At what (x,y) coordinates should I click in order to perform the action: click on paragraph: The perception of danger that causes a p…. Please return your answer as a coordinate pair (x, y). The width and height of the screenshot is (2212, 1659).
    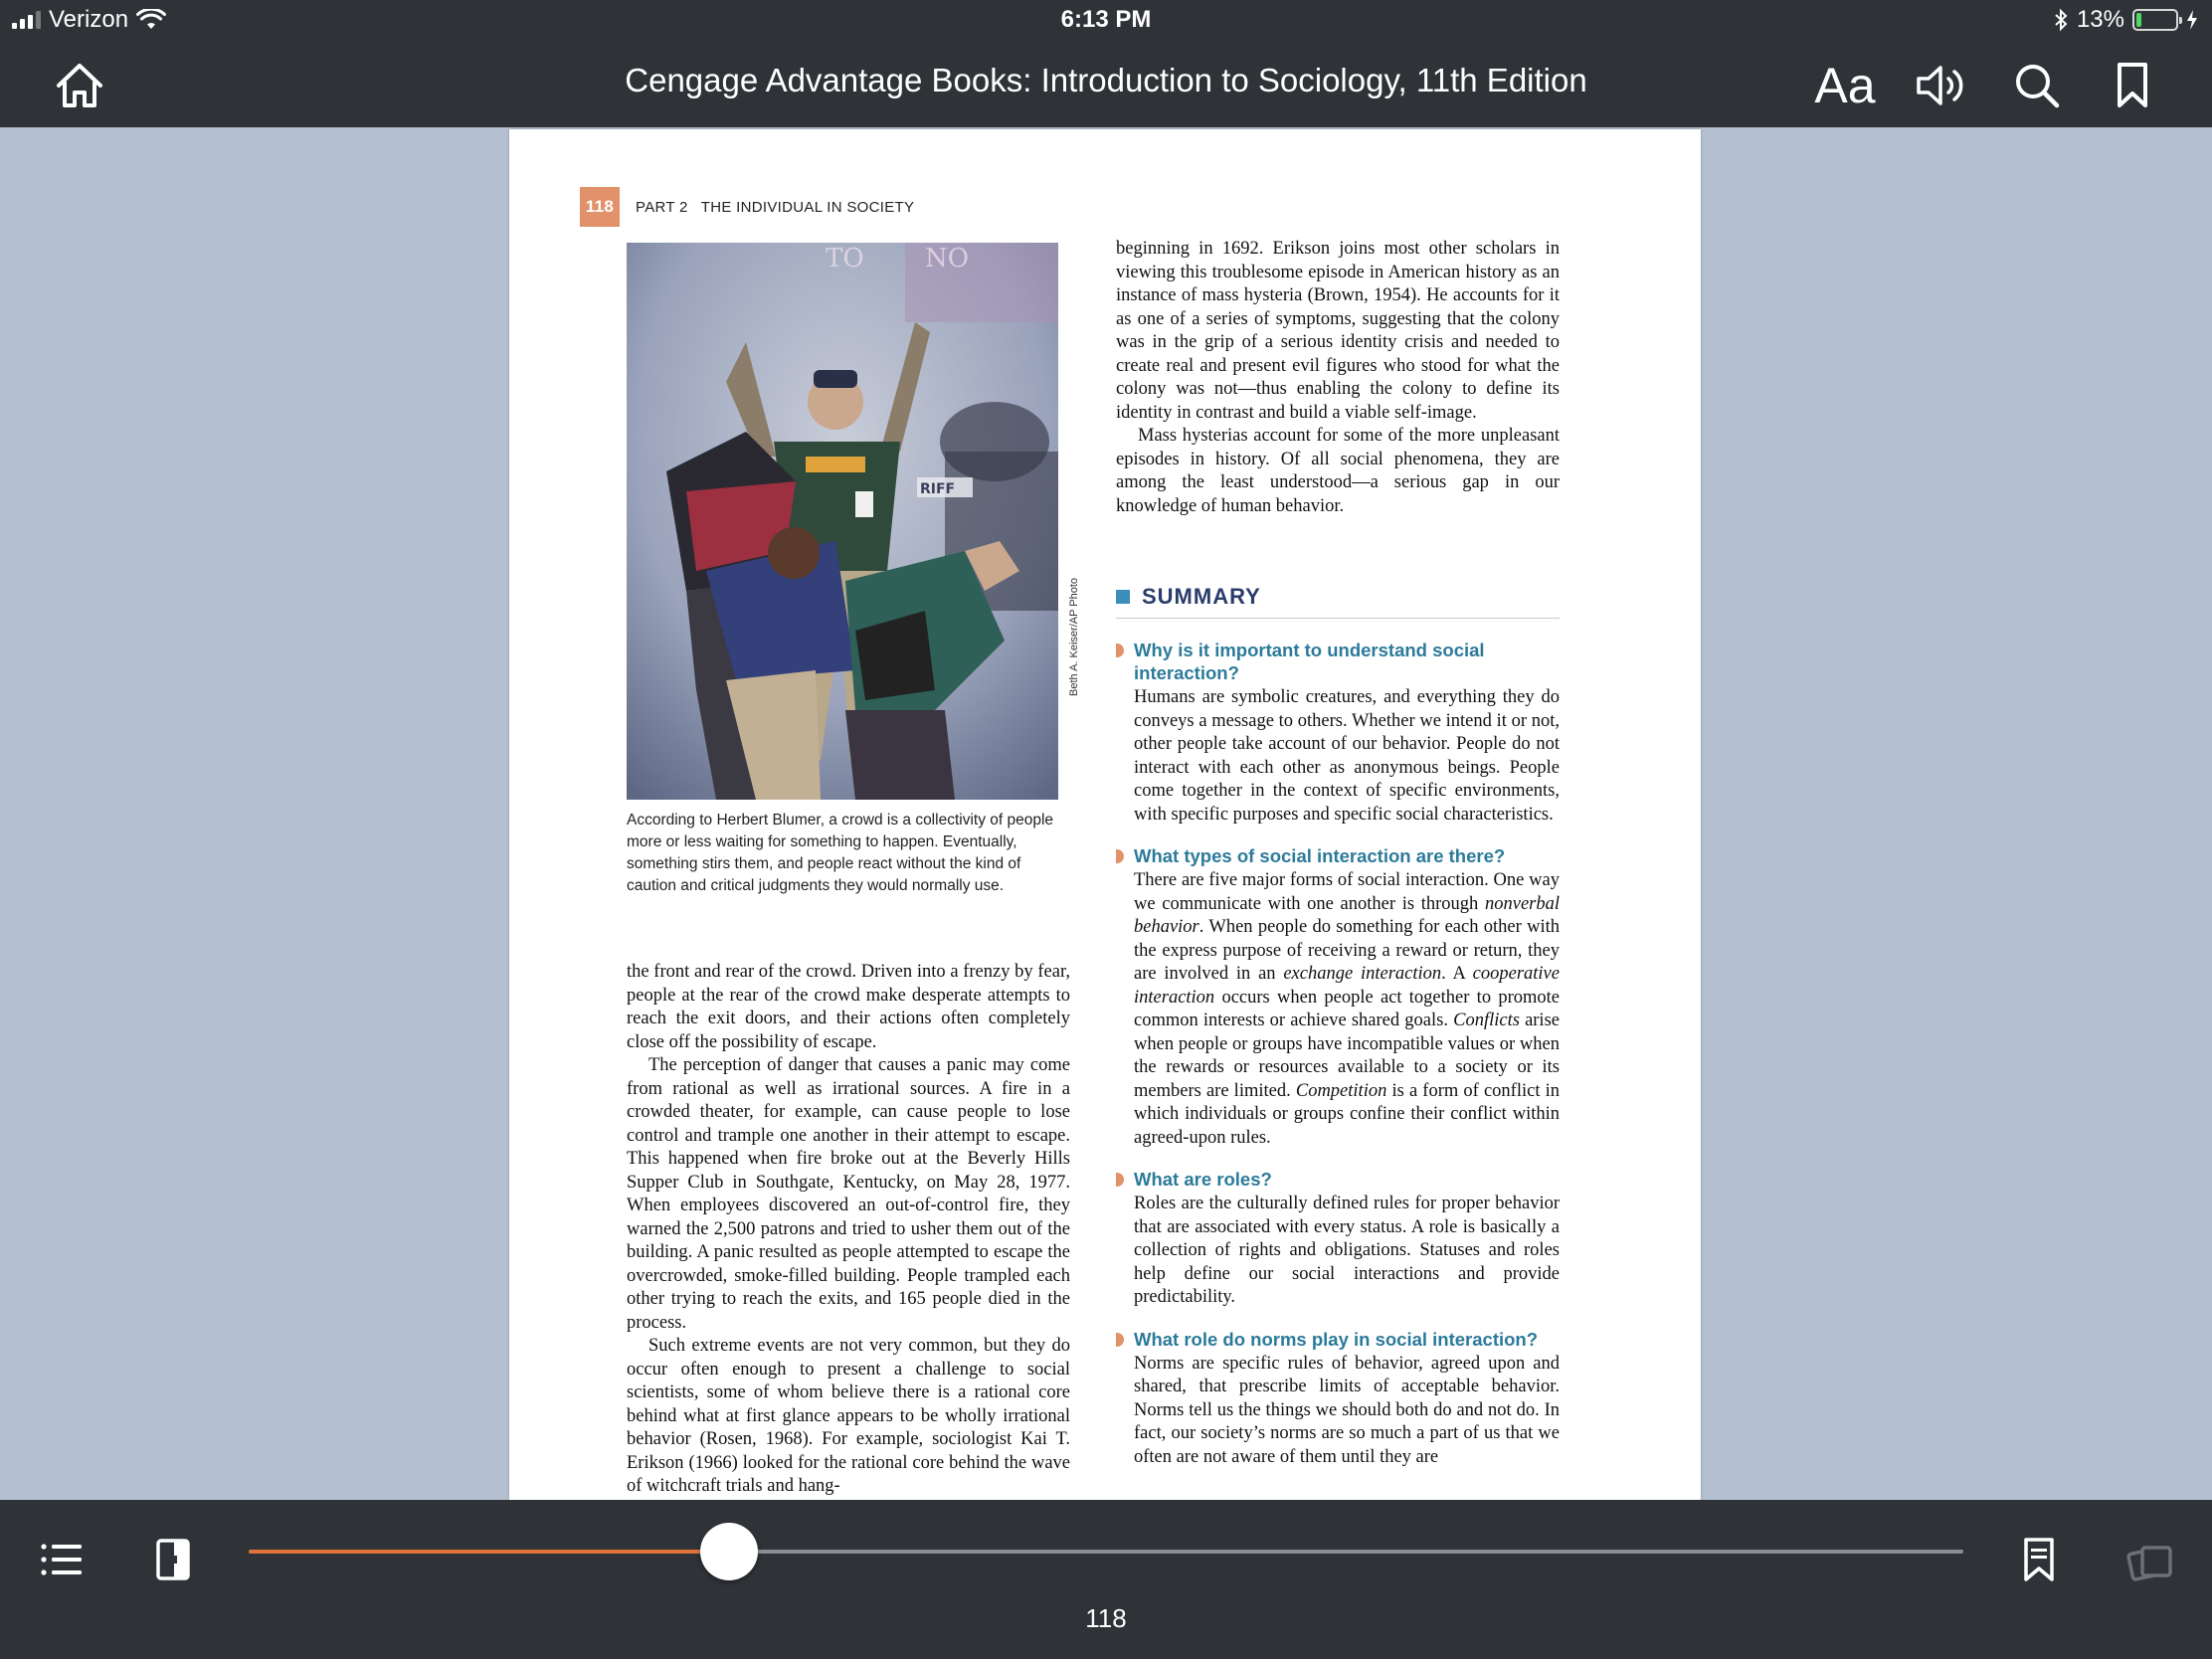
    Looking at the image, I should click on (848, 1194).